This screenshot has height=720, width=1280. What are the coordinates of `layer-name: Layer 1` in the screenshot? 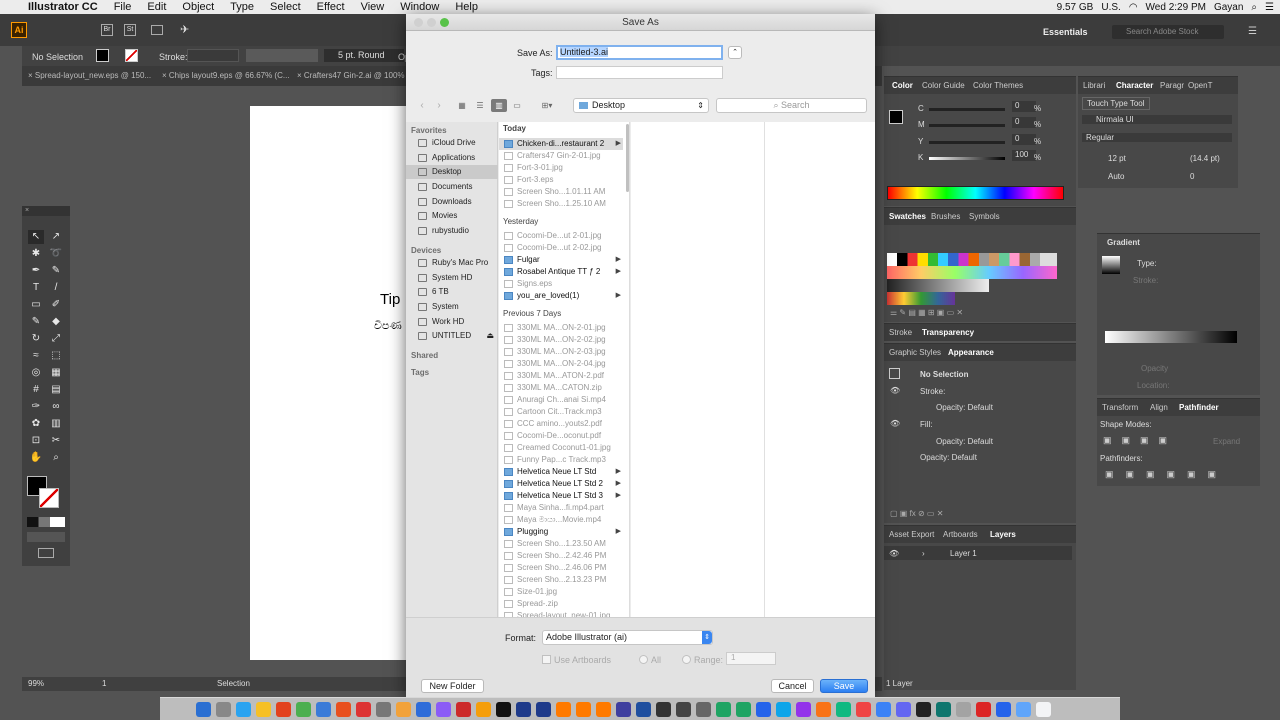 It's located at (963, 553).